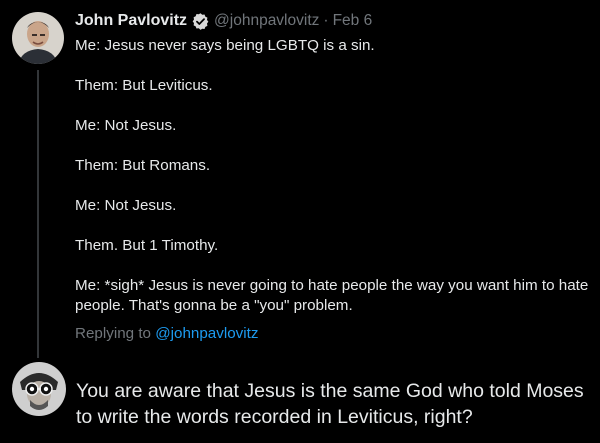 The width and height of the screenshot is (600, 443). Describe the element at coordinates (131, 21) in the screenshot. I see `author-name: John Pavlovitz` at that location.